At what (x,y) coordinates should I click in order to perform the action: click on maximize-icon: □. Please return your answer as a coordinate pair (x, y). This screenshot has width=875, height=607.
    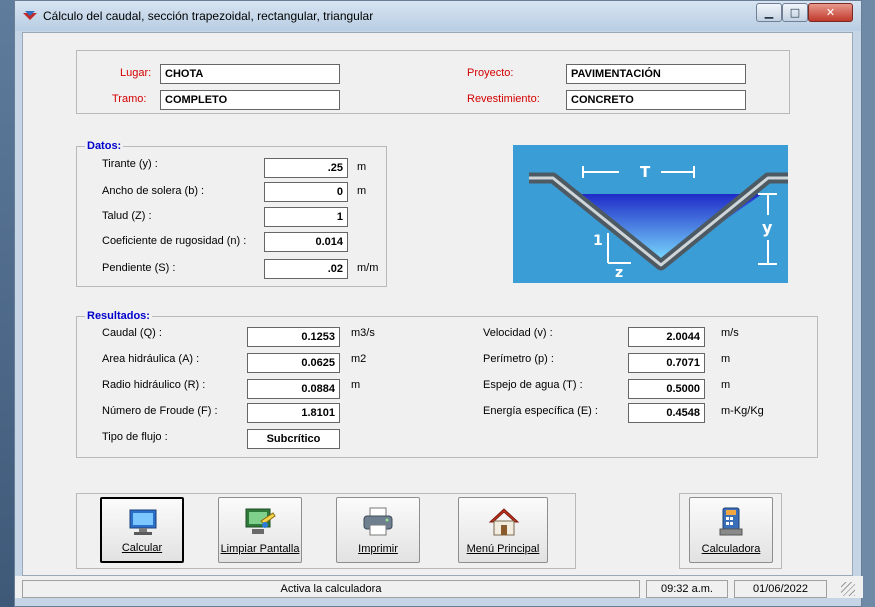
    Looking at the image, I should click on (795, 12).